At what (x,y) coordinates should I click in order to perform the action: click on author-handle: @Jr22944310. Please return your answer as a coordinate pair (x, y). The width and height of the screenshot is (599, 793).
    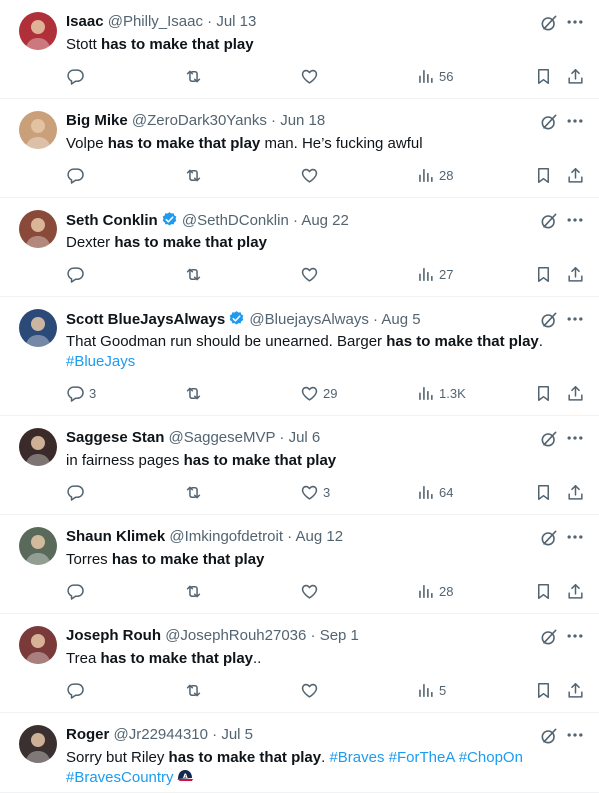
    Looking at the image, I should click on (161, 734).